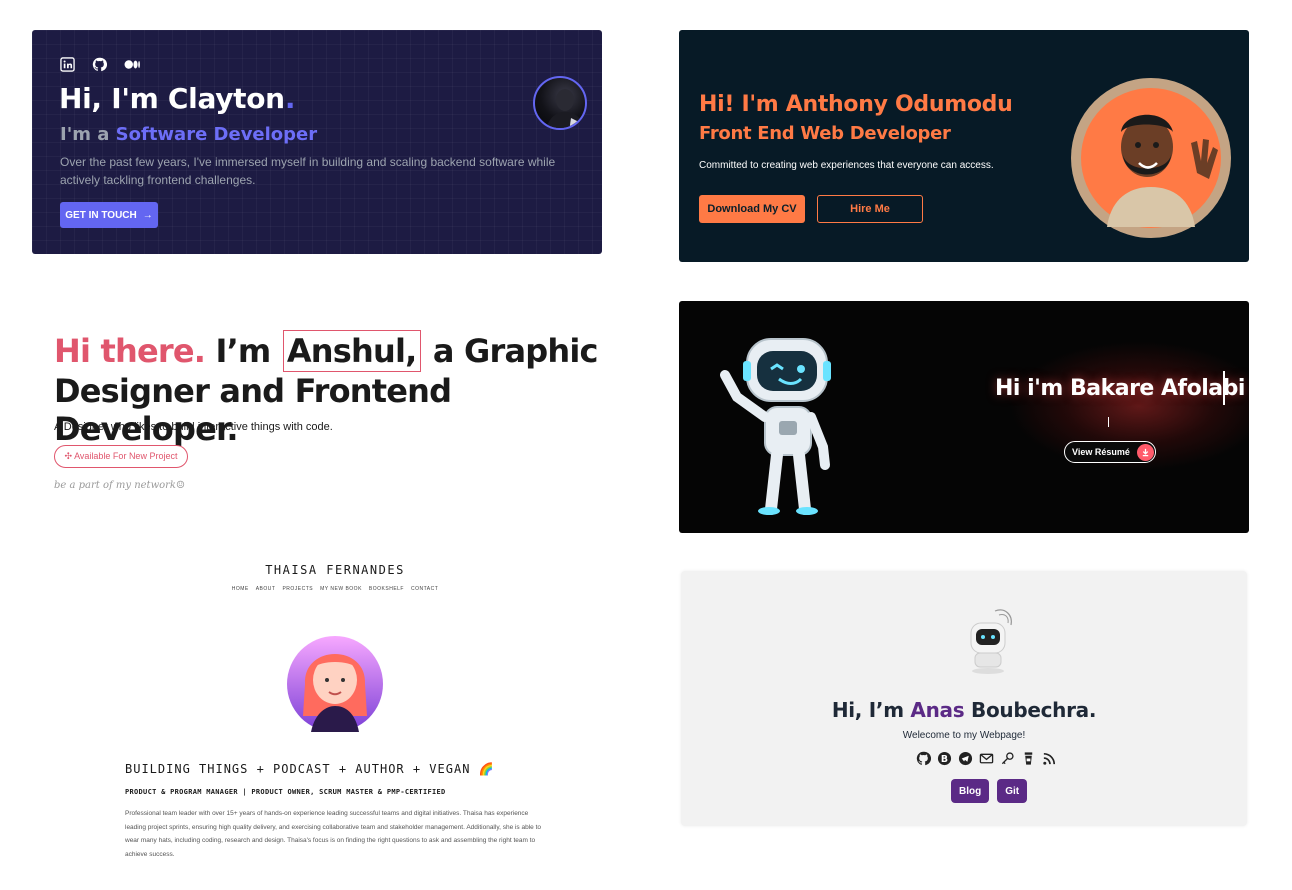 Image resolution: width=1292 pixels, height=890 pixels. I want to click on page-title: Hi i'm Bakare Afolabi, so click(1120, 388).